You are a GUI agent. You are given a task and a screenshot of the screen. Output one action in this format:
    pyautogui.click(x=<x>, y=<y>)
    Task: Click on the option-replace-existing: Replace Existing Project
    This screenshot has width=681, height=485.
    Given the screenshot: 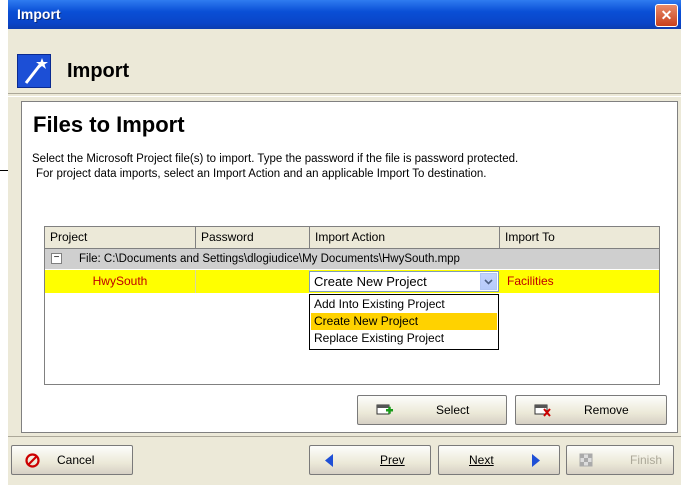 What is the action you would take?
    pyautogui.click(x=404, y=338)
    